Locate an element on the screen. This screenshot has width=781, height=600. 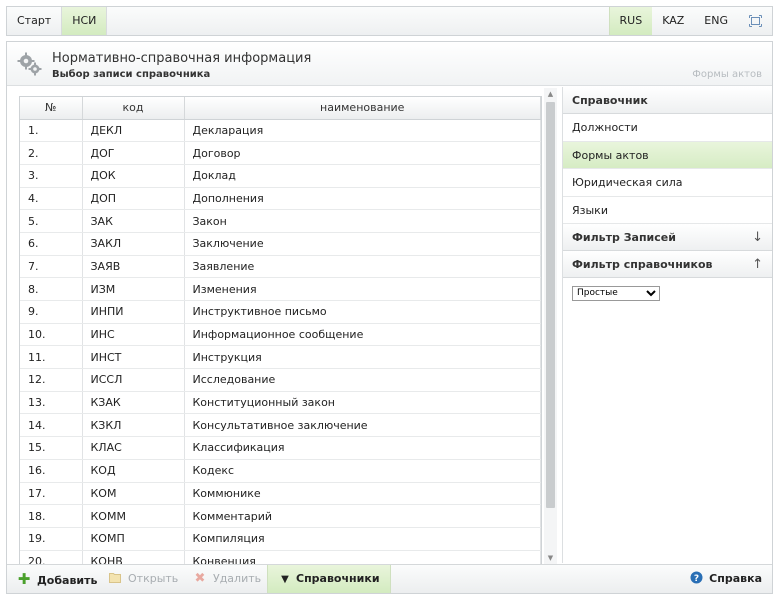
row-name: Исследование is located at coordinates (362, 380).